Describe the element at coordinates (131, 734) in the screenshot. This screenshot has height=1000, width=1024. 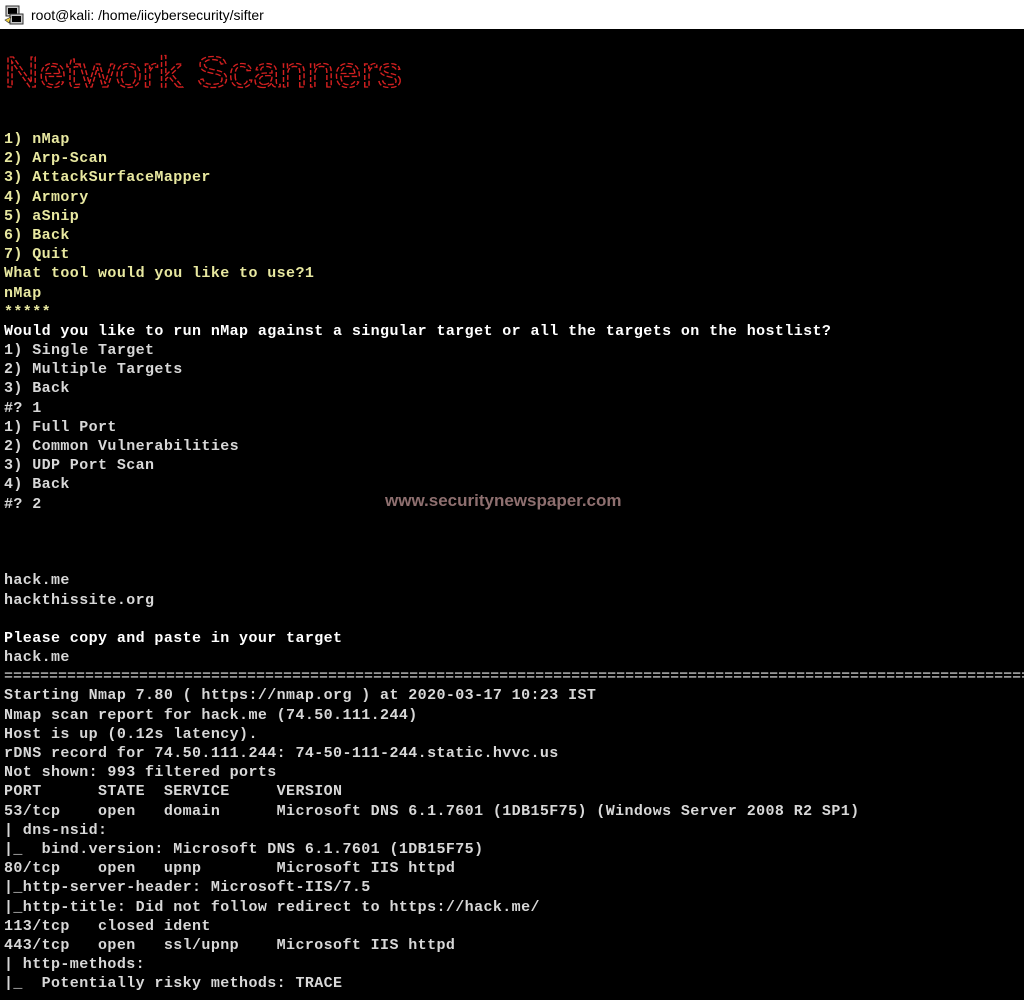
I see `terminal-line: Host is up (0.12s latency).` at that location.